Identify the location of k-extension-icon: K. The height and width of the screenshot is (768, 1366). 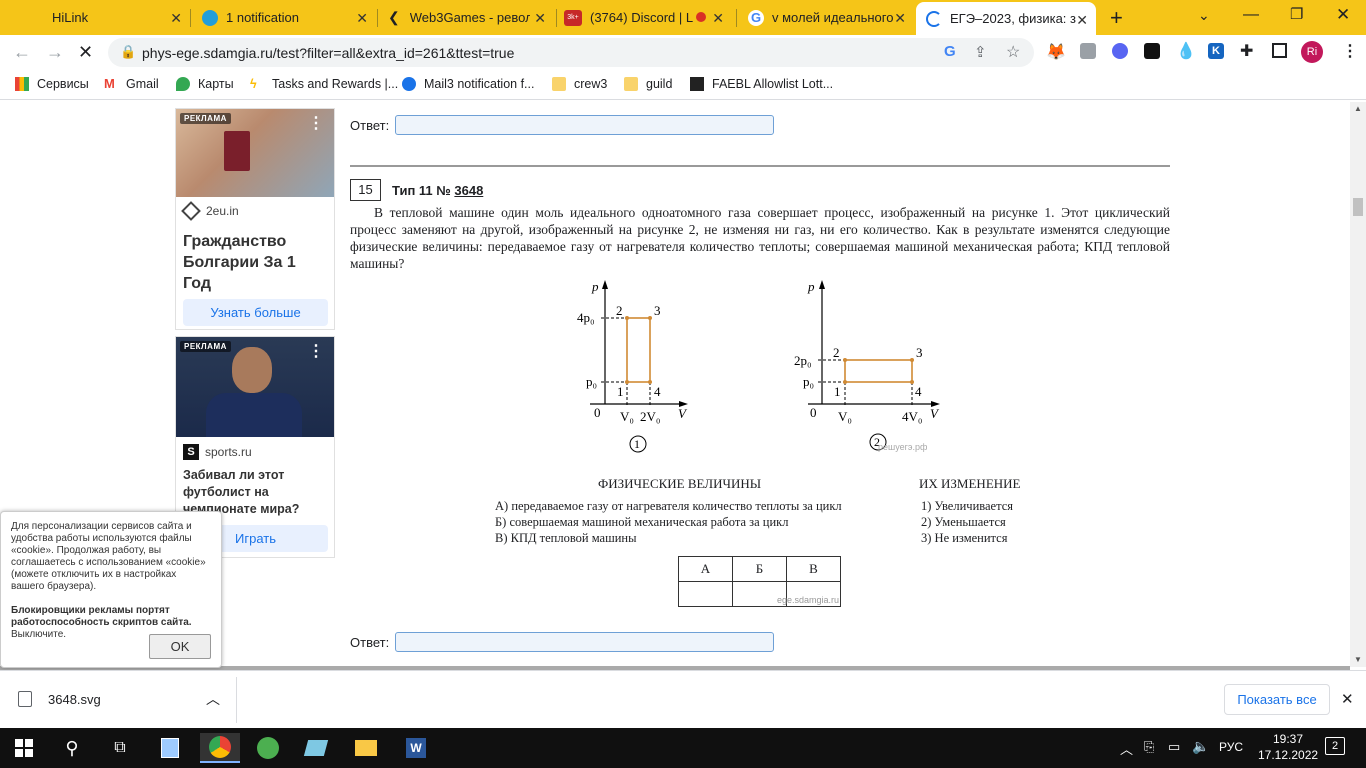
(1216, 51).